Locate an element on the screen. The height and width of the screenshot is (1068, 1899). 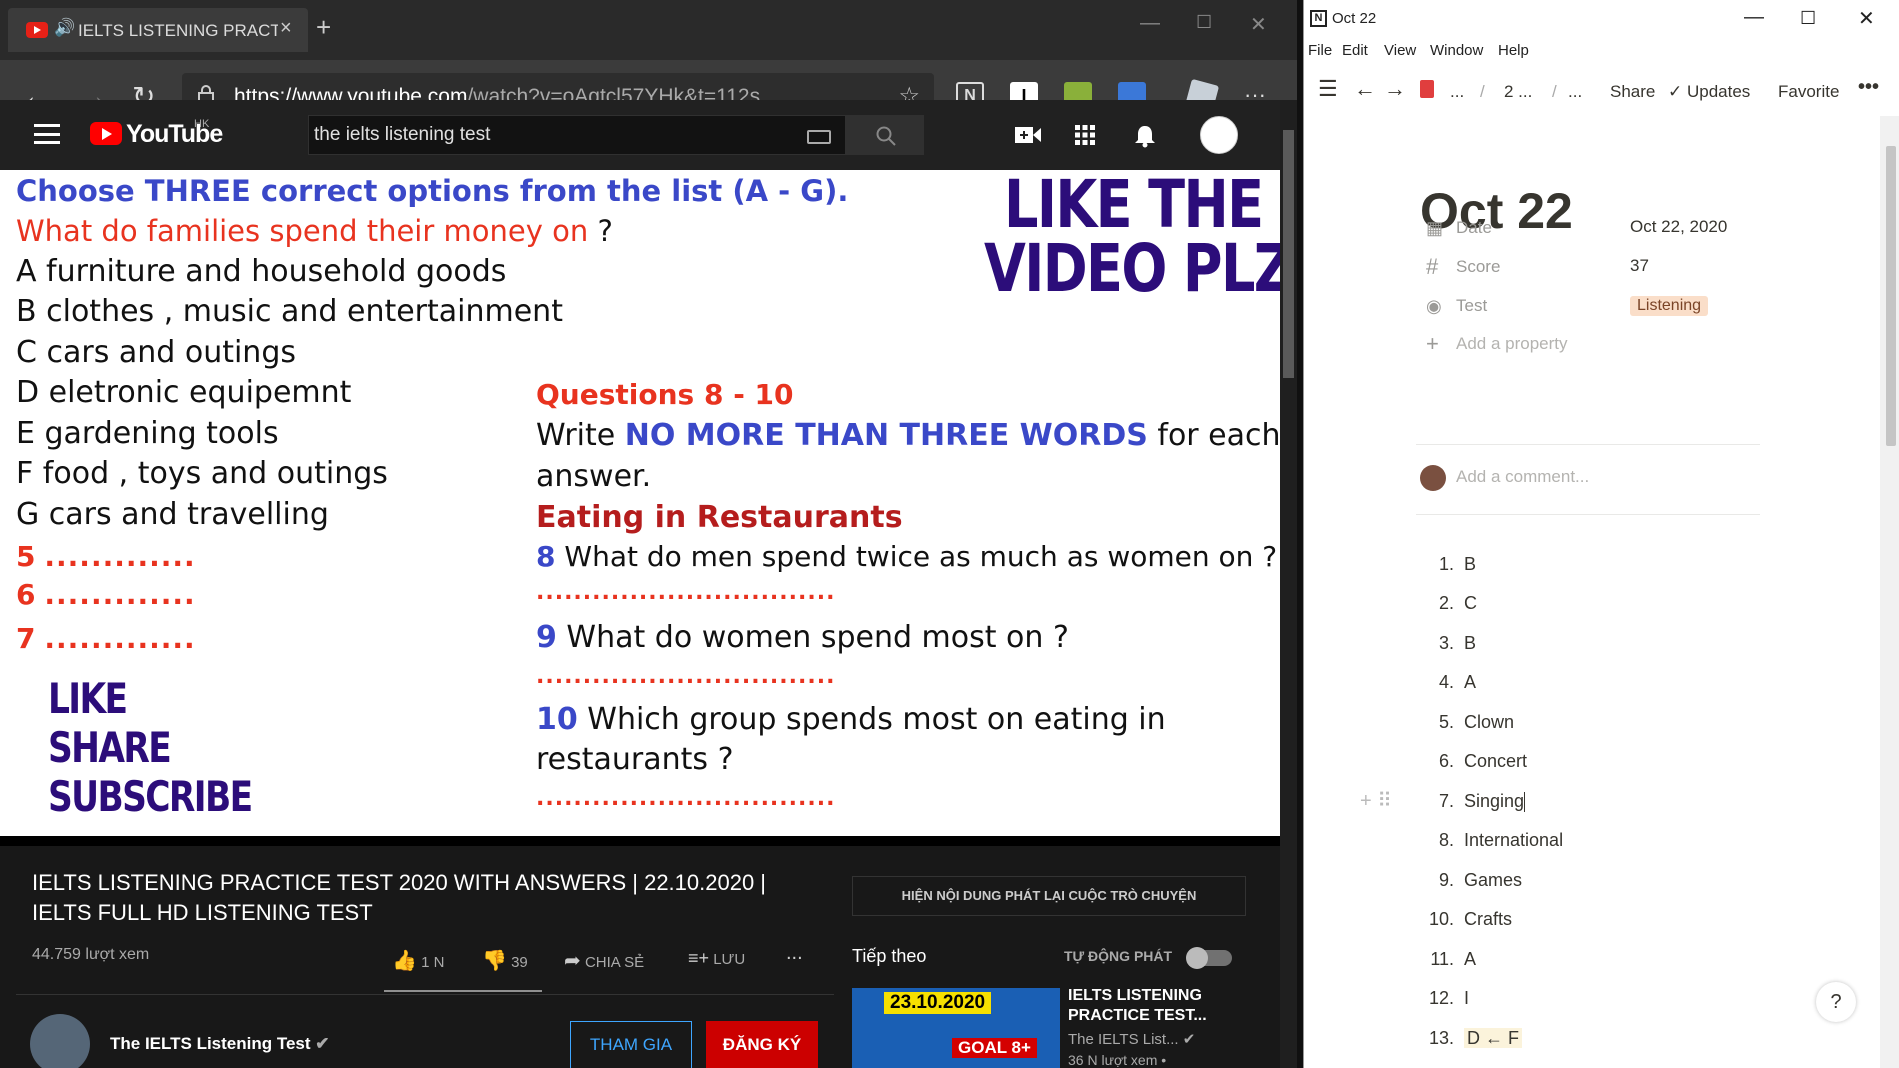
apps-grid-icon is located at coordinates (1085, 135).